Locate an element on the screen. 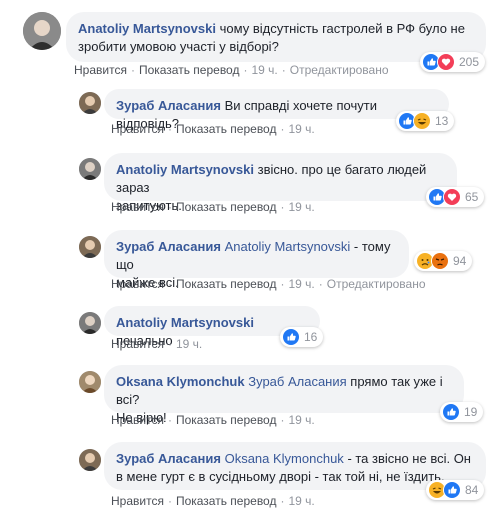 The width and height of the screenshot is (495, 515). haha-icon is located at coordinates (422, 121).